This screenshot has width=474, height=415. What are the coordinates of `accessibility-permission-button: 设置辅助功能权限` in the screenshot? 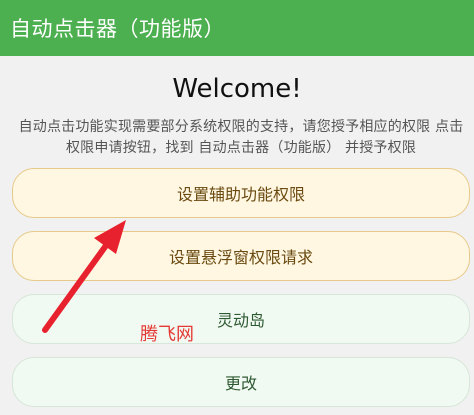 It's located at (241, 193).